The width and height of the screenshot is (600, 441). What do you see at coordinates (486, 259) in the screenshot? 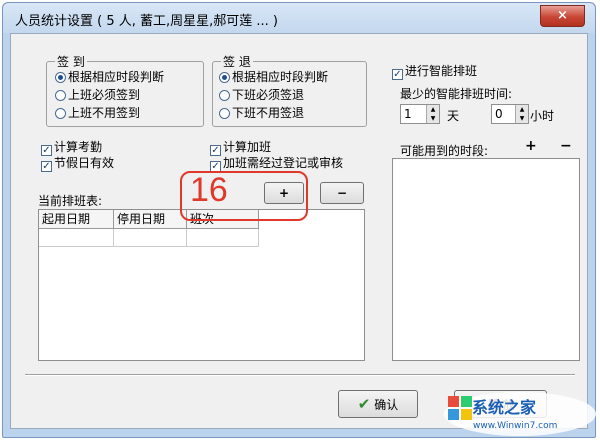
I see `periods-list` at bounding box center [486, 259].